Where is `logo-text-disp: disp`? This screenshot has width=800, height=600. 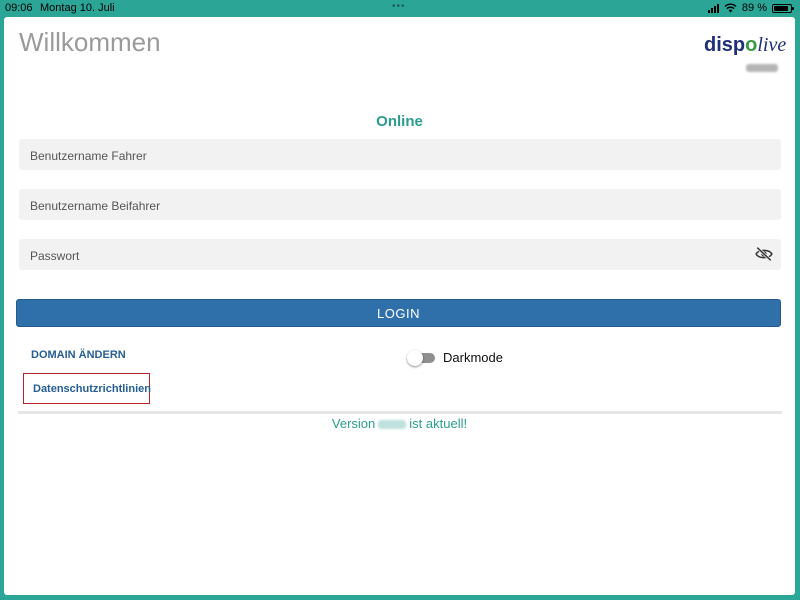
logo-text-disp: disp is located at coordinates (725, 45).